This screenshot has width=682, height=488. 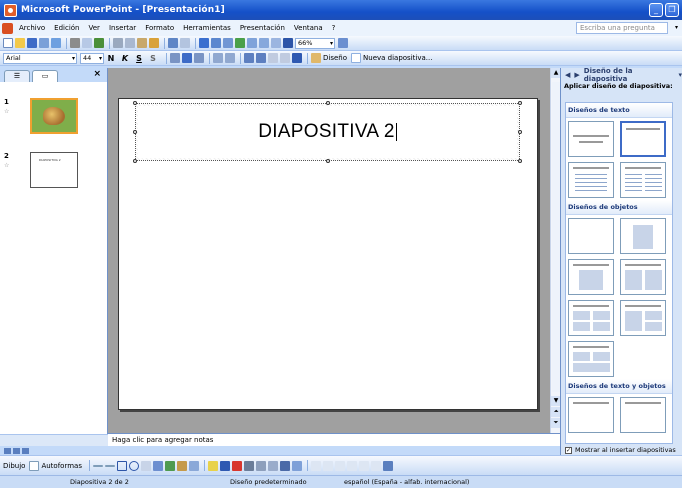 What do you see at coordinates (157, 465) in the screenshot?
I see `wordart-icon` at bounding box center [157, 465].